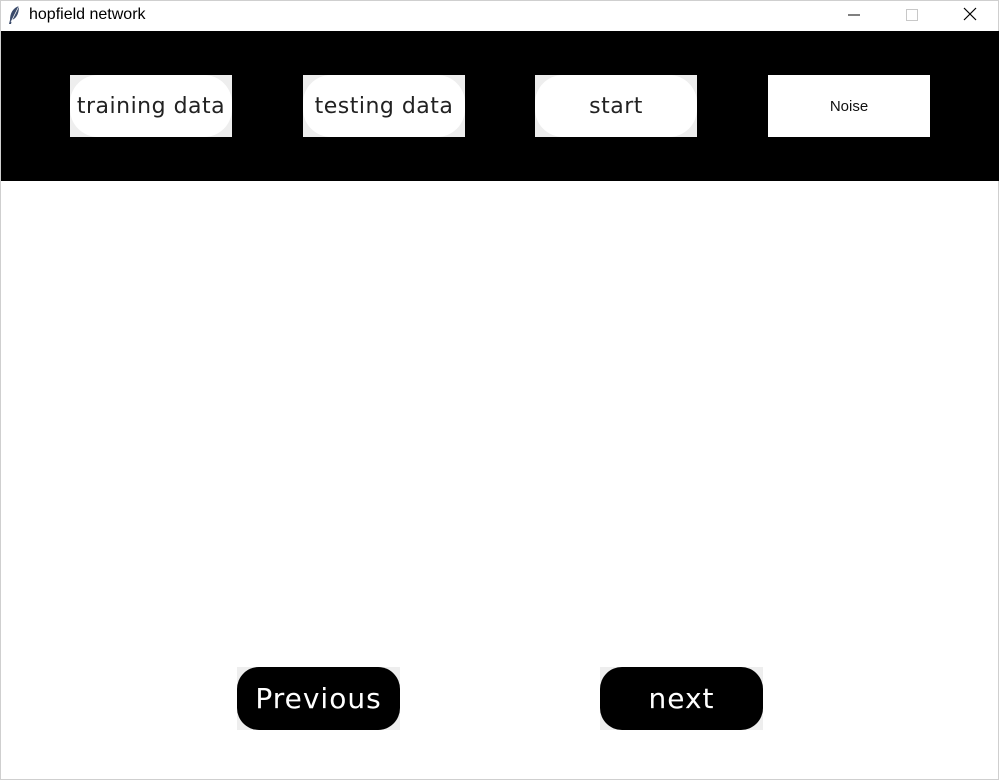 Image resolution: width=999 pixels, height=780 pixels. I want to click on training-data-button: training data, so click(151, 106).